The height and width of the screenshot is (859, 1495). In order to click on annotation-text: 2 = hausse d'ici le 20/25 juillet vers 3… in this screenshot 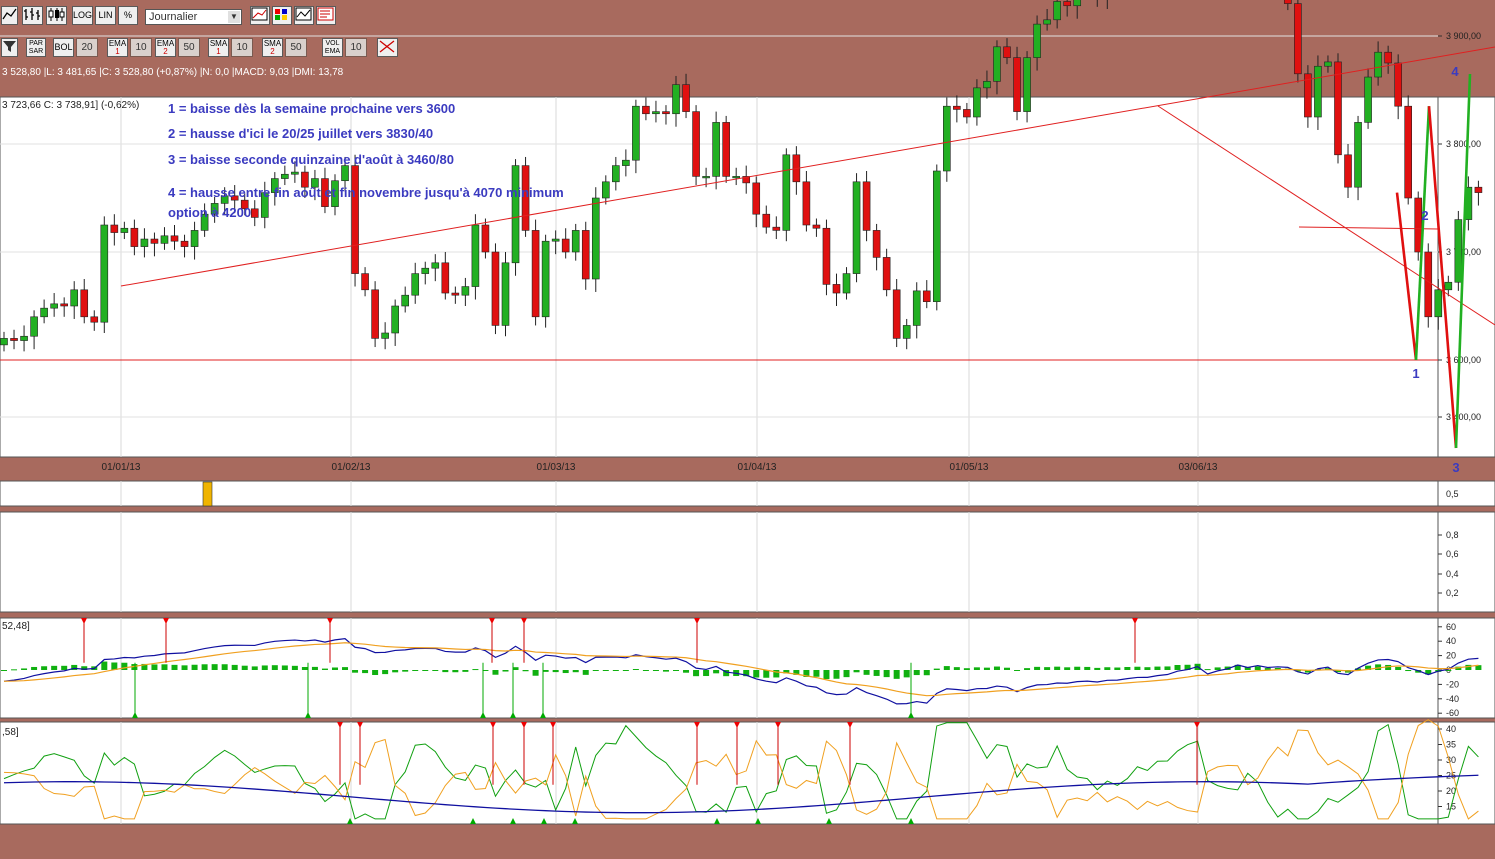, I will do `click(300, 133)`.